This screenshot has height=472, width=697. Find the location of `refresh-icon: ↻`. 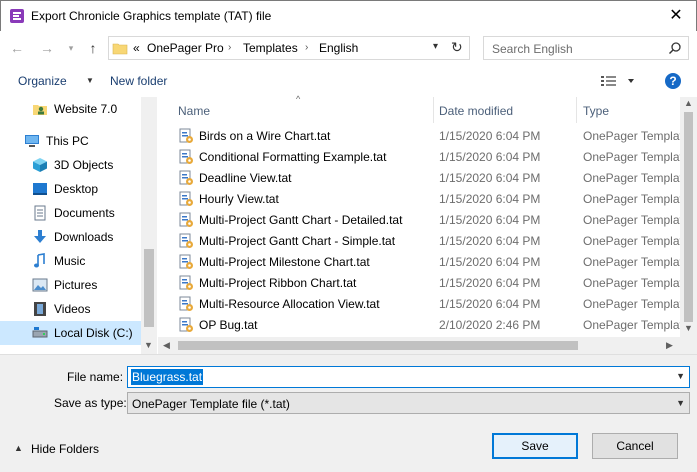

refresh-icon: ↻ is located at coordinates (457, 47).